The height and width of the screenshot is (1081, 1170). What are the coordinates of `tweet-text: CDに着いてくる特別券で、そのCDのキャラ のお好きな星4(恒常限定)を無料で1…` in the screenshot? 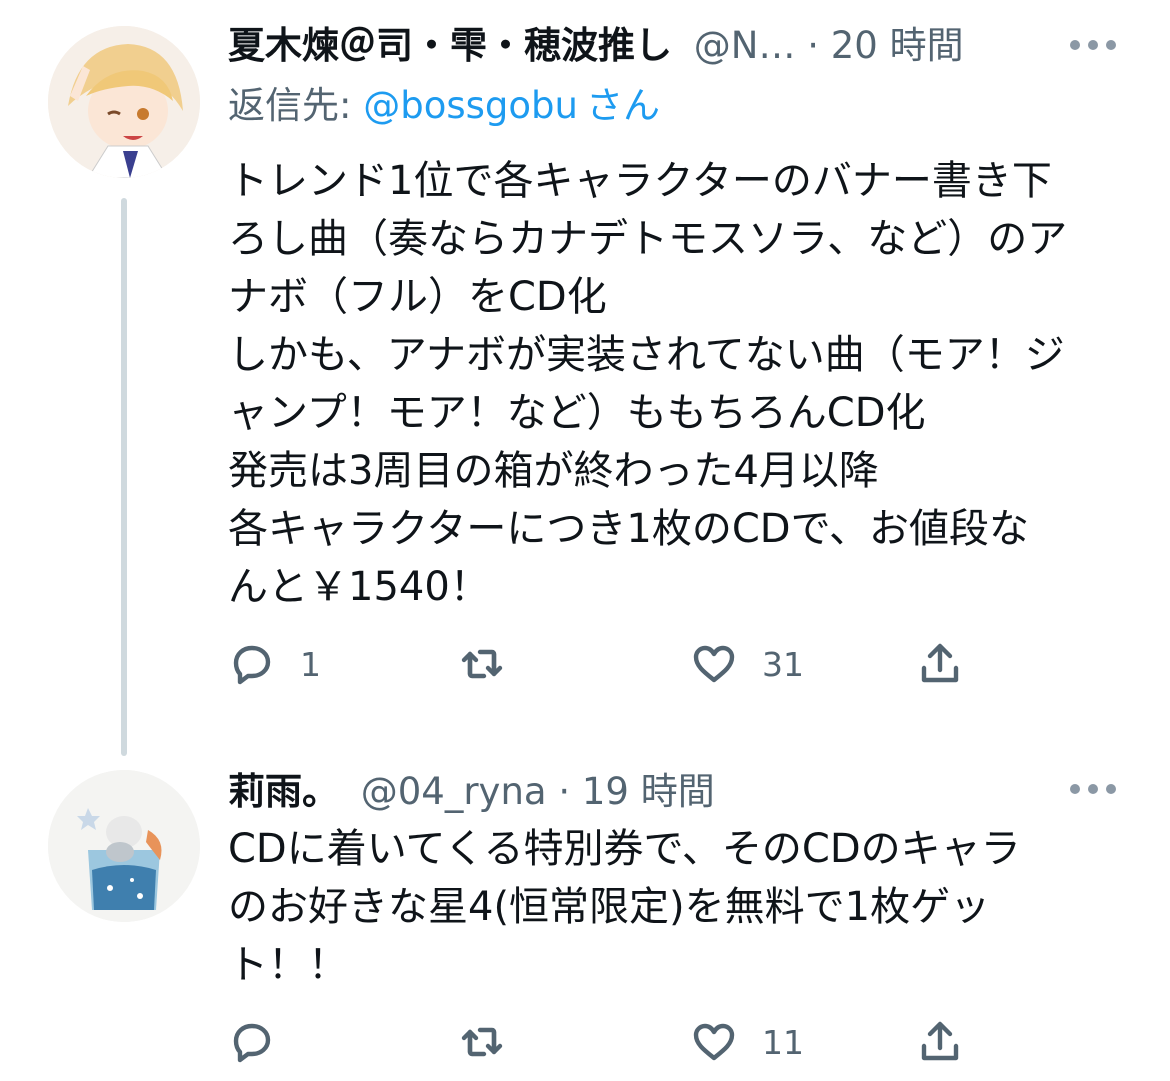 It's located at (624, 907).